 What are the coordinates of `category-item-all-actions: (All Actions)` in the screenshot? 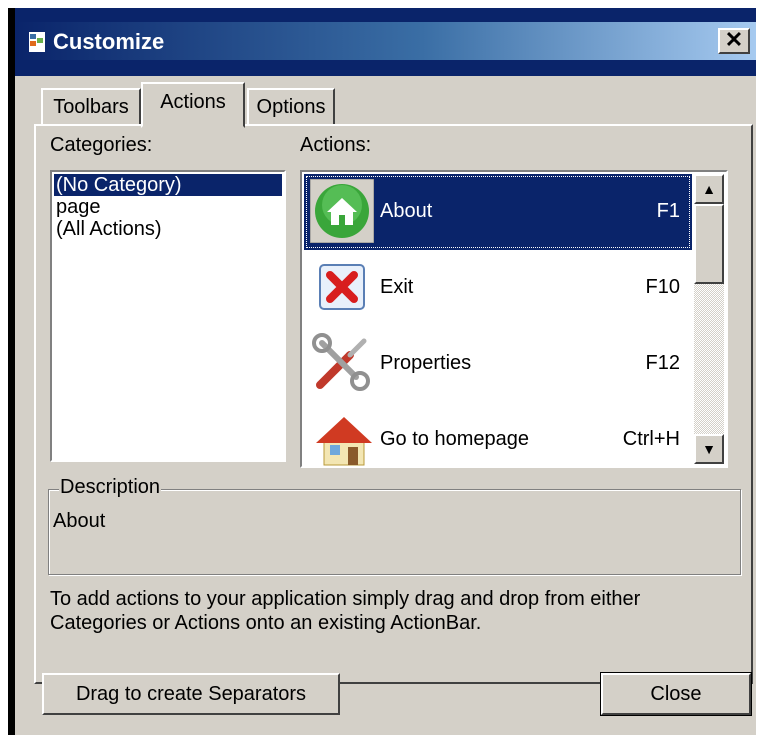 It's located at (168, 229).